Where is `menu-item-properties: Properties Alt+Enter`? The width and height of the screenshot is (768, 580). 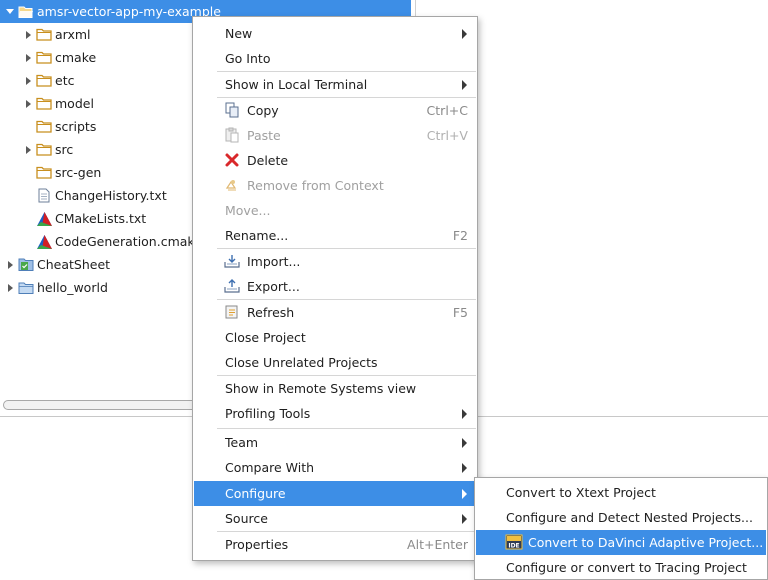
menu-item-properties: Properties Alt+Enter is located at coordinates (335, 544).